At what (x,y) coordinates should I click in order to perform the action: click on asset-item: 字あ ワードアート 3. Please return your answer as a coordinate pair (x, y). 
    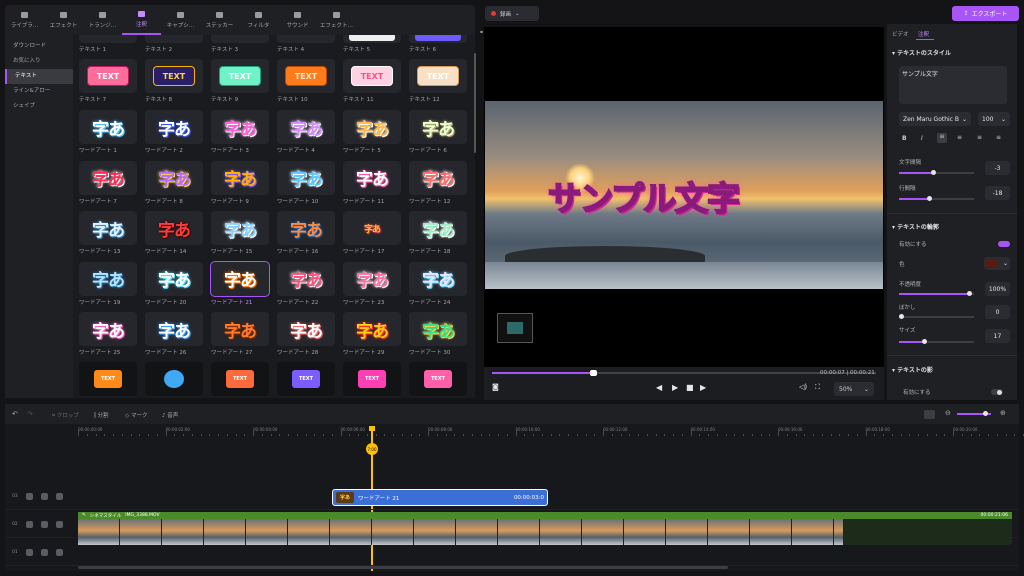
    Looking at the image, I should click on (240, 132).